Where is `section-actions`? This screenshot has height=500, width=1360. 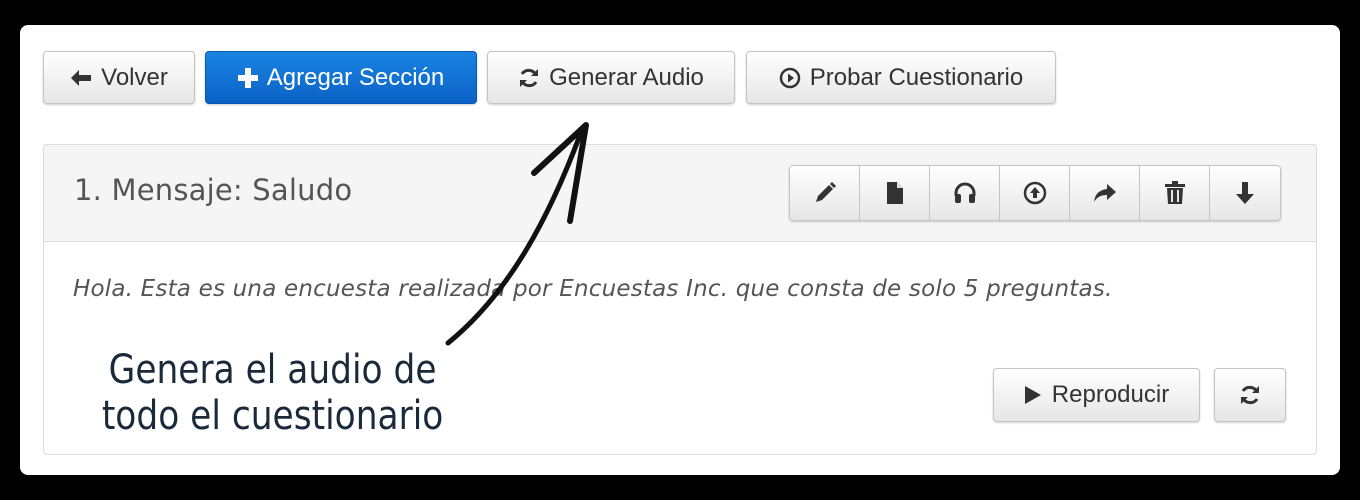 section-actions is located at coordinates (1035, 193).